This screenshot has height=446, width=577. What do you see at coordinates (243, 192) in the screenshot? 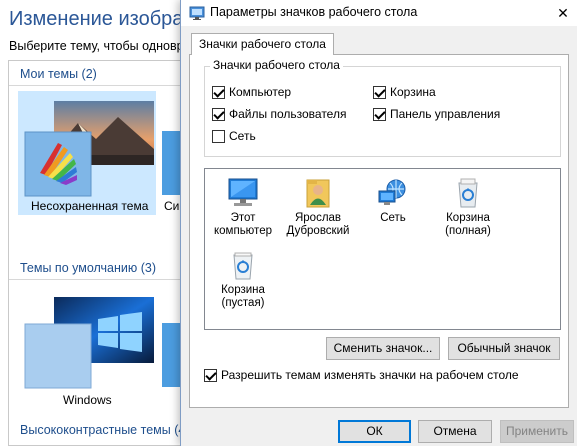
I see `computer-icon` at bounding box center [243, 192].